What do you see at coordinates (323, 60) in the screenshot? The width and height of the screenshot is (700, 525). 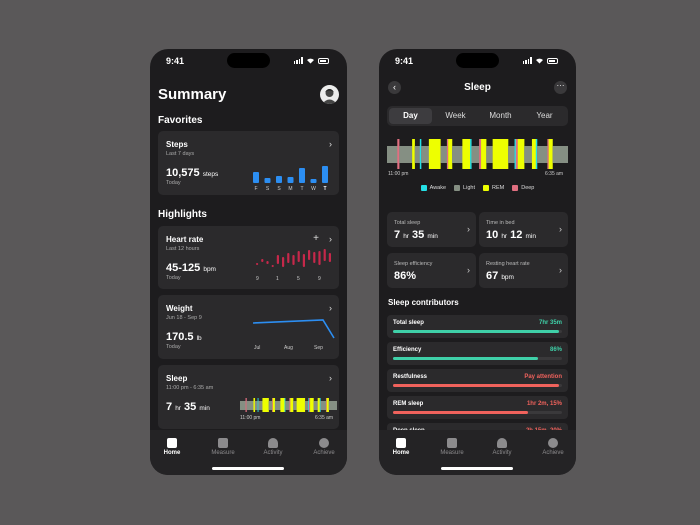 I see `battery-icon` at bounding box center [323, 60].